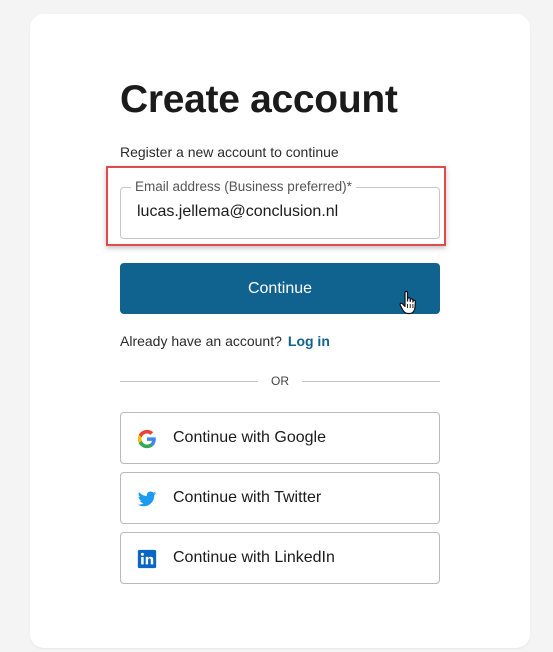 This screenshot has height=652, width=553. Describe the element at coordinates (249, 437) in the screenshot. I see `google-signin-label: Continue with Google` at that location.